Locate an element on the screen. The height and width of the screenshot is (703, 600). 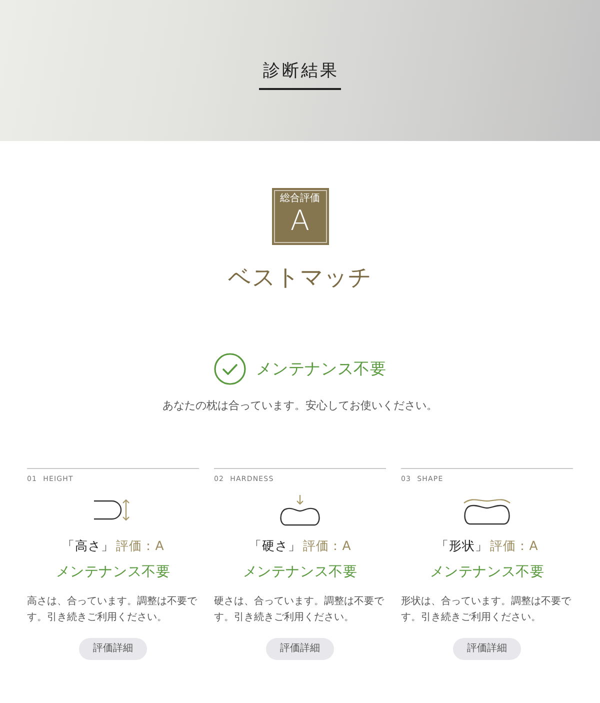
aspect-description: 硬さは、合っています。調整は不要です。引き続きご利用ください。 is located at coordinates (299, 609).